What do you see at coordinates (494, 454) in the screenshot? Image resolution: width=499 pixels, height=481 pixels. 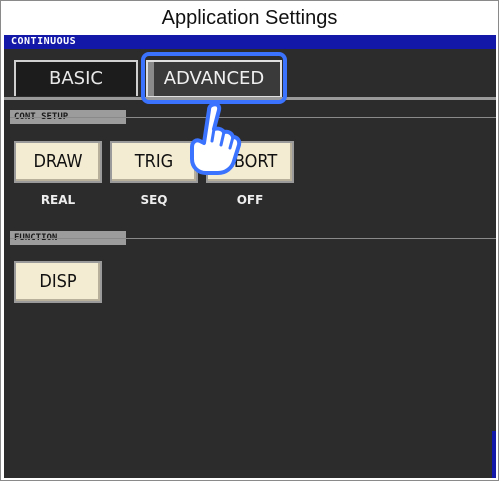 I see `edge-indicator` at bounding box center [494, 454].